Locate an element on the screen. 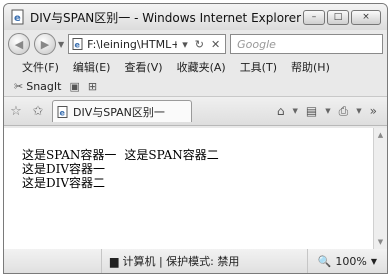  security-zone: ▆ 计算机 | 保护模式: 禁用 is located at coordinates (174, 261).